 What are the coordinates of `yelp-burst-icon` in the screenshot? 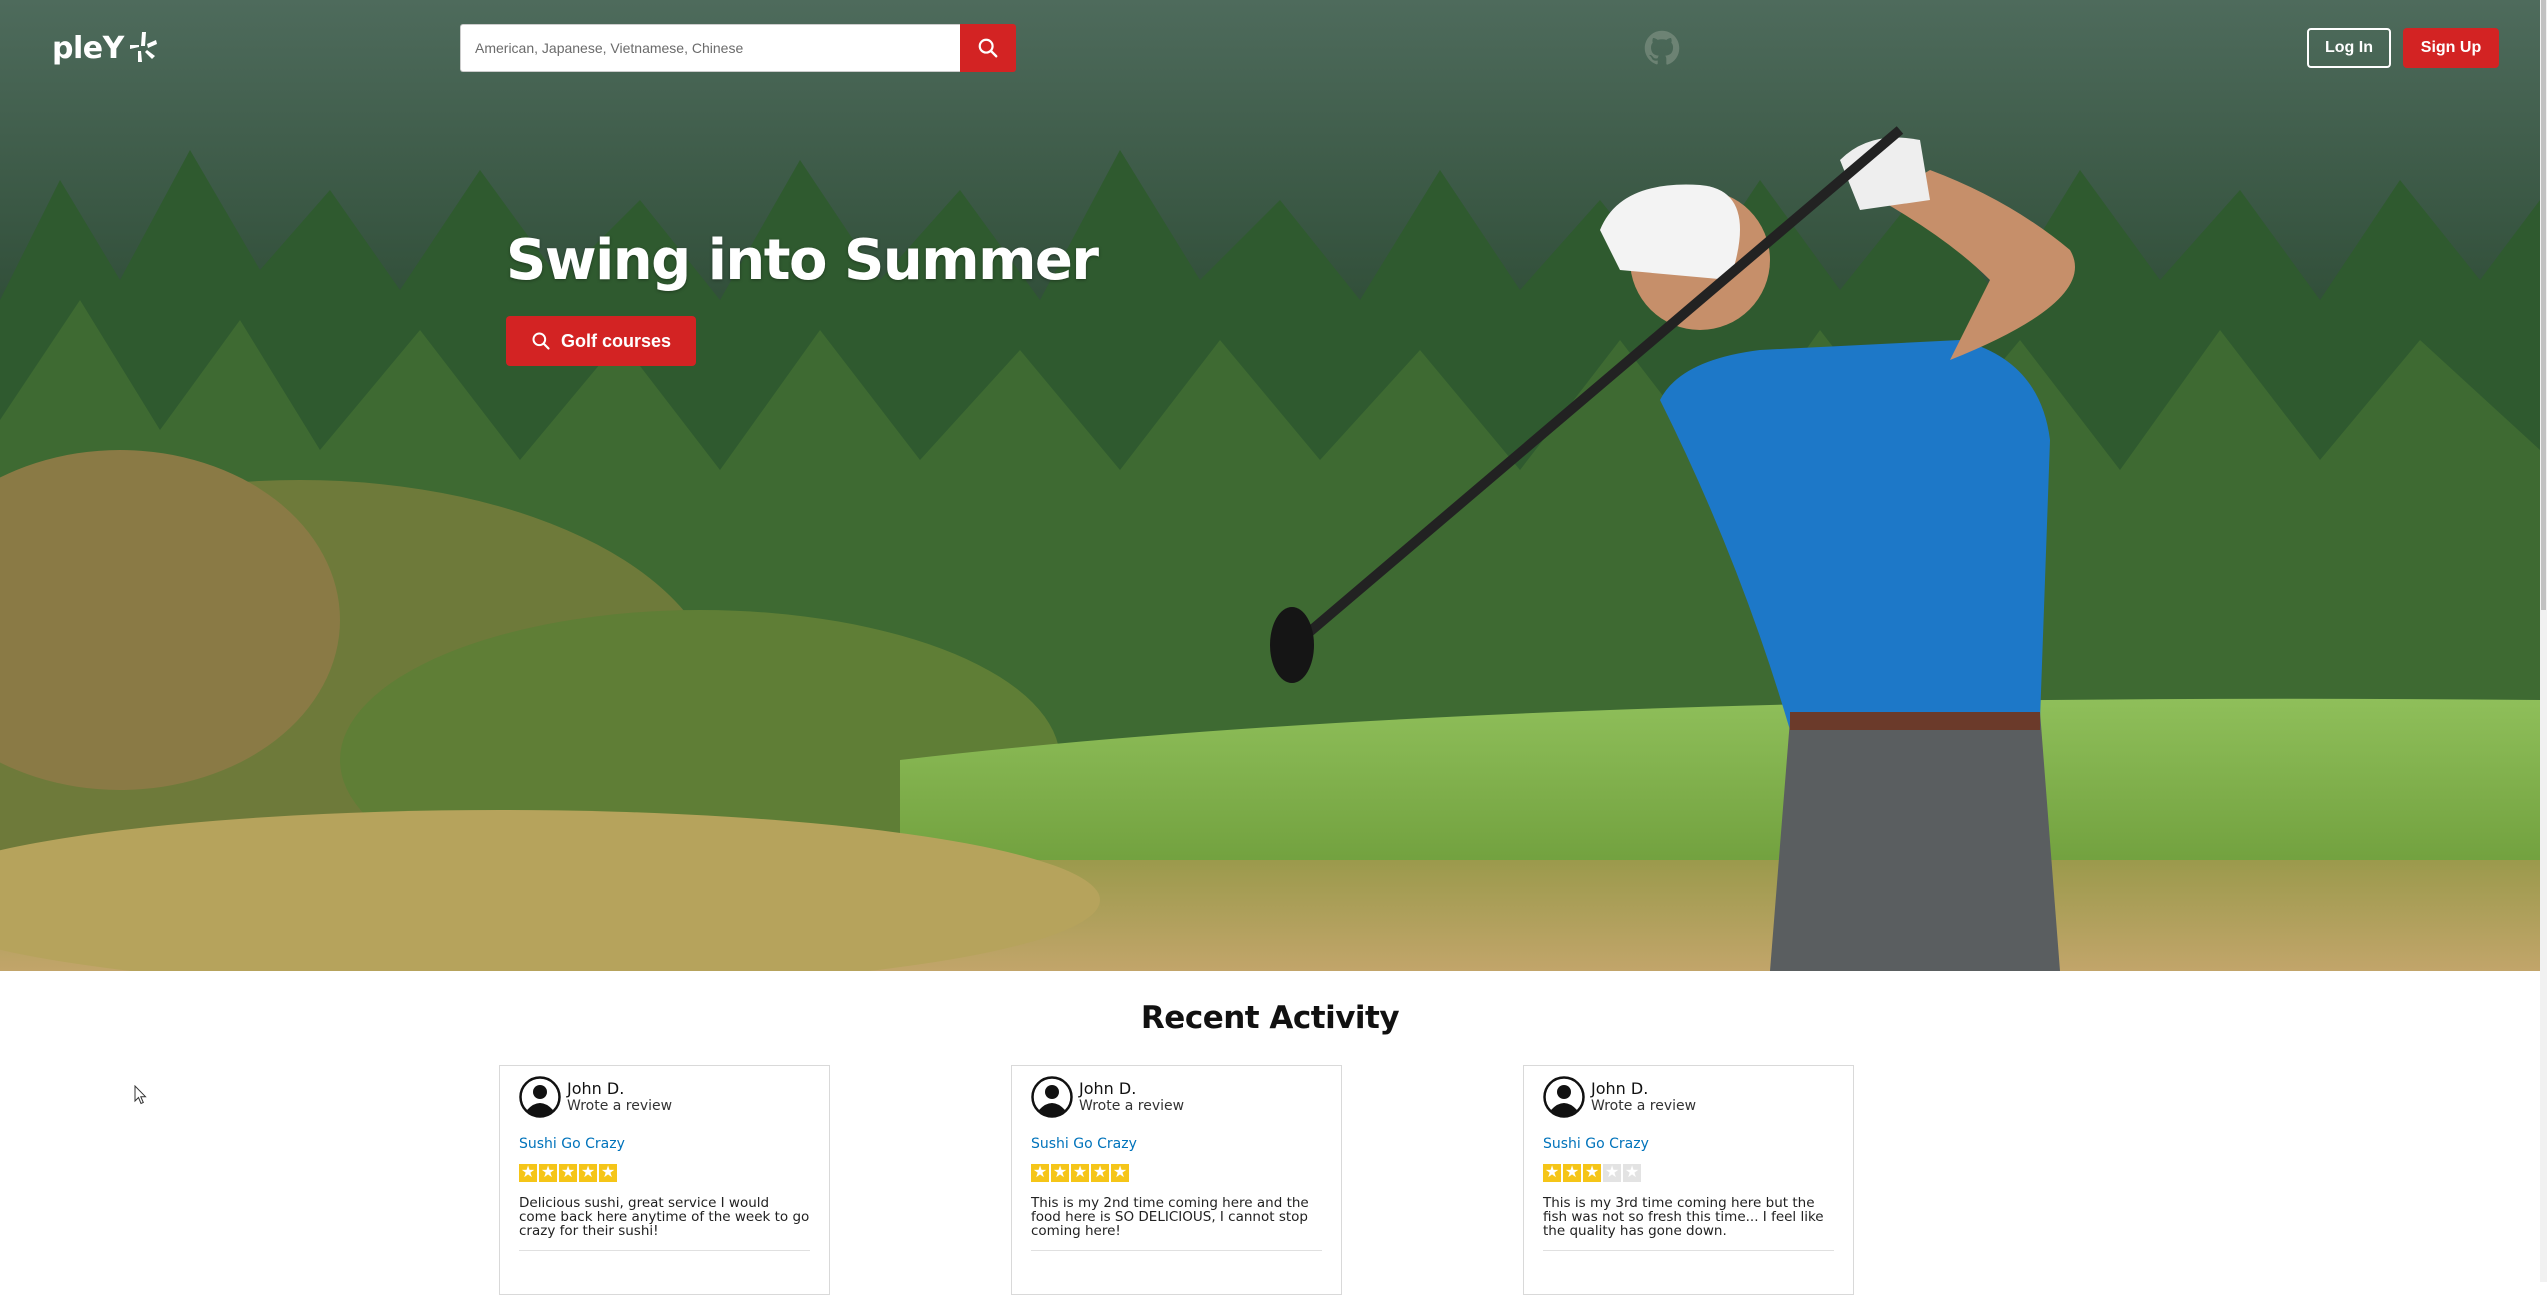 It's located at (143, 47).